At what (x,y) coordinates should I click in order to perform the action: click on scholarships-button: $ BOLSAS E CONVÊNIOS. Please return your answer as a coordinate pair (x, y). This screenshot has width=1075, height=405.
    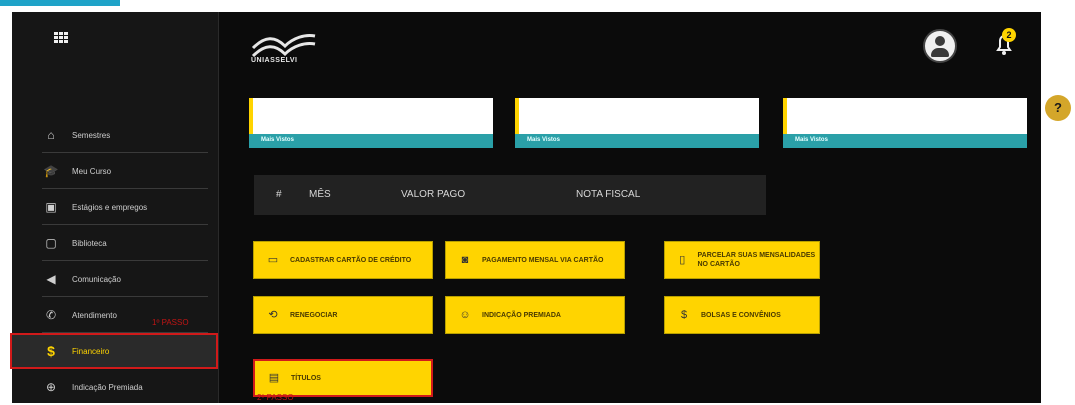
    Looking at the image, I should click on (742, 315).